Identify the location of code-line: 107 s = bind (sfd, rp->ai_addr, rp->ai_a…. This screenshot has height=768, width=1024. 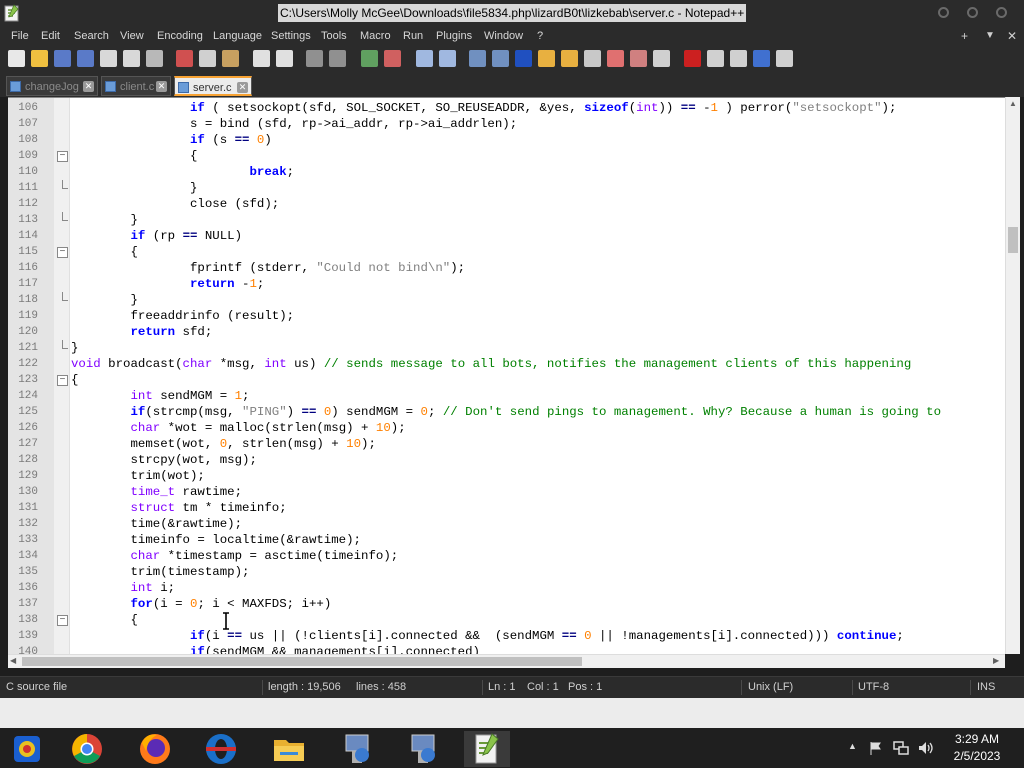
(508, 124).